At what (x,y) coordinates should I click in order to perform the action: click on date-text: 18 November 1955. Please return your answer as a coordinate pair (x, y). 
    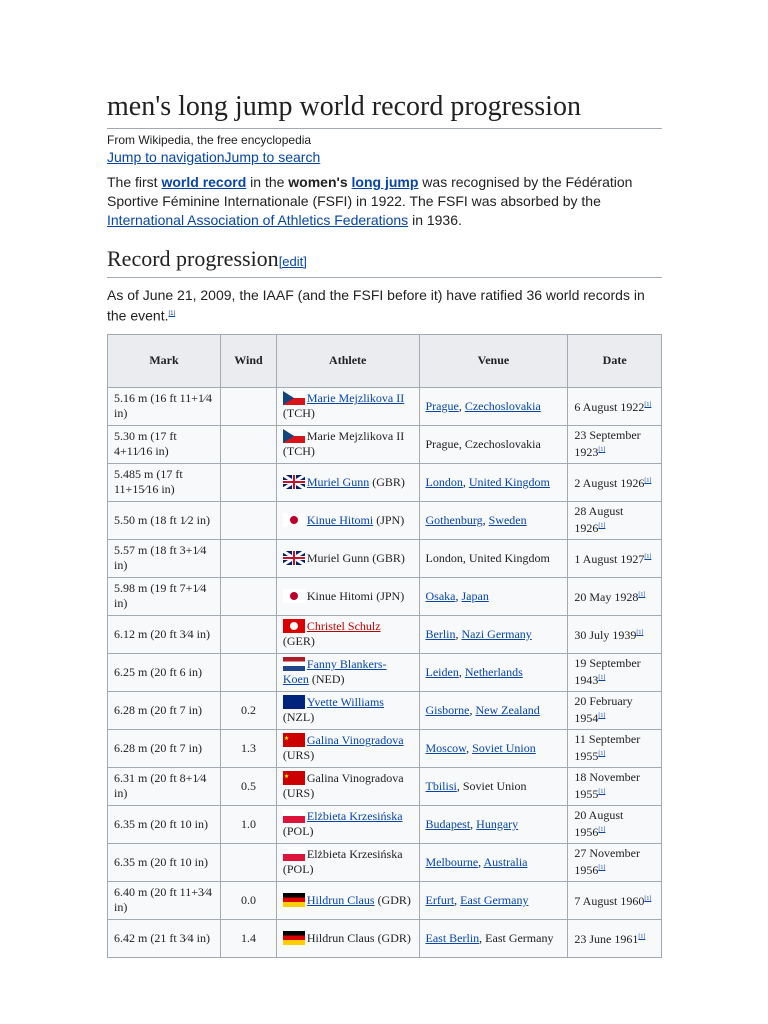
    Looking at the image, I should click on (607, 786).